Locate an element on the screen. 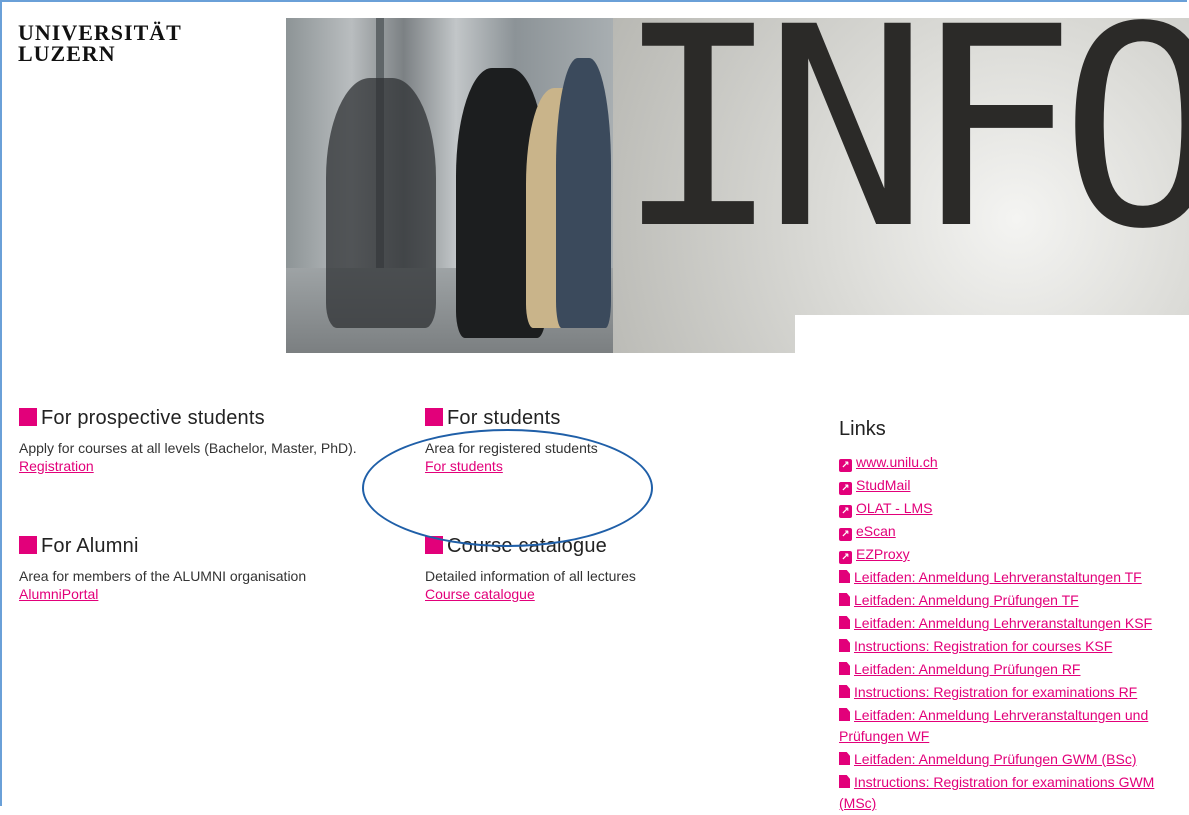  hero-cutout is located at coordinates (992, 334).